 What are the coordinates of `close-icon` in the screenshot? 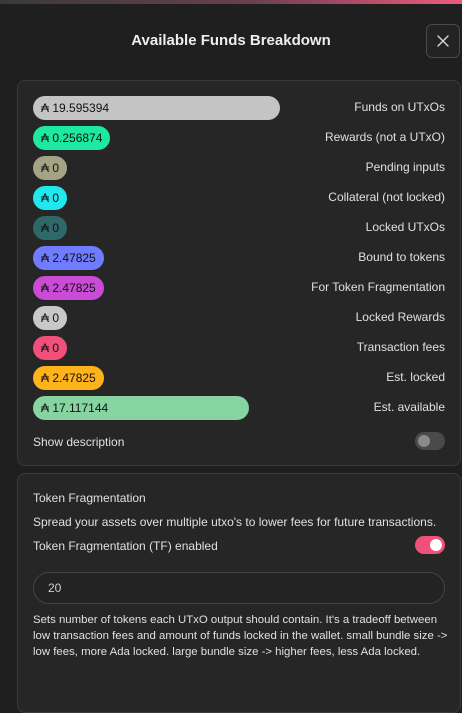 It's located at (443, 41).